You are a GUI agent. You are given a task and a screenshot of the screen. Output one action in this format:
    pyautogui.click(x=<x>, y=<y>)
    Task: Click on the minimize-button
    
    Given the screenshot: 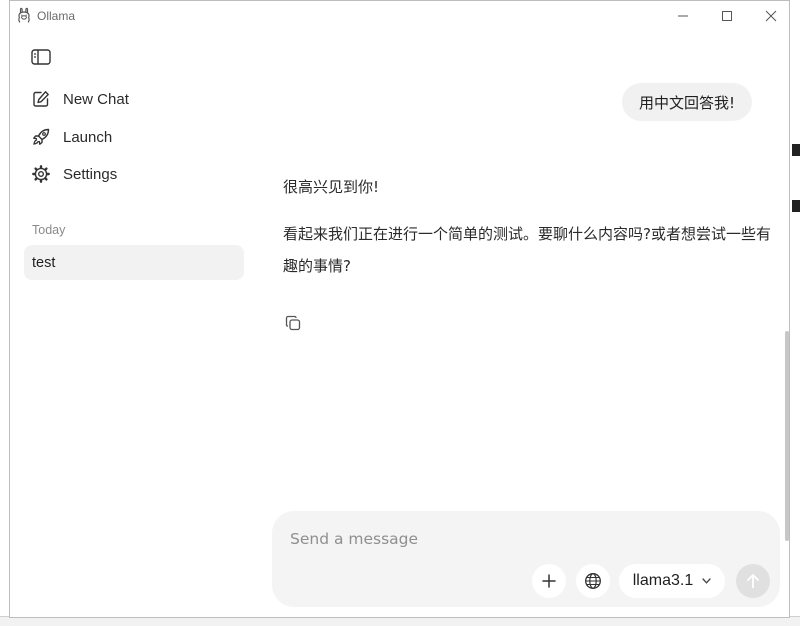 What is the action you would take?
    pyautogui.click(x=683, y=16)
    